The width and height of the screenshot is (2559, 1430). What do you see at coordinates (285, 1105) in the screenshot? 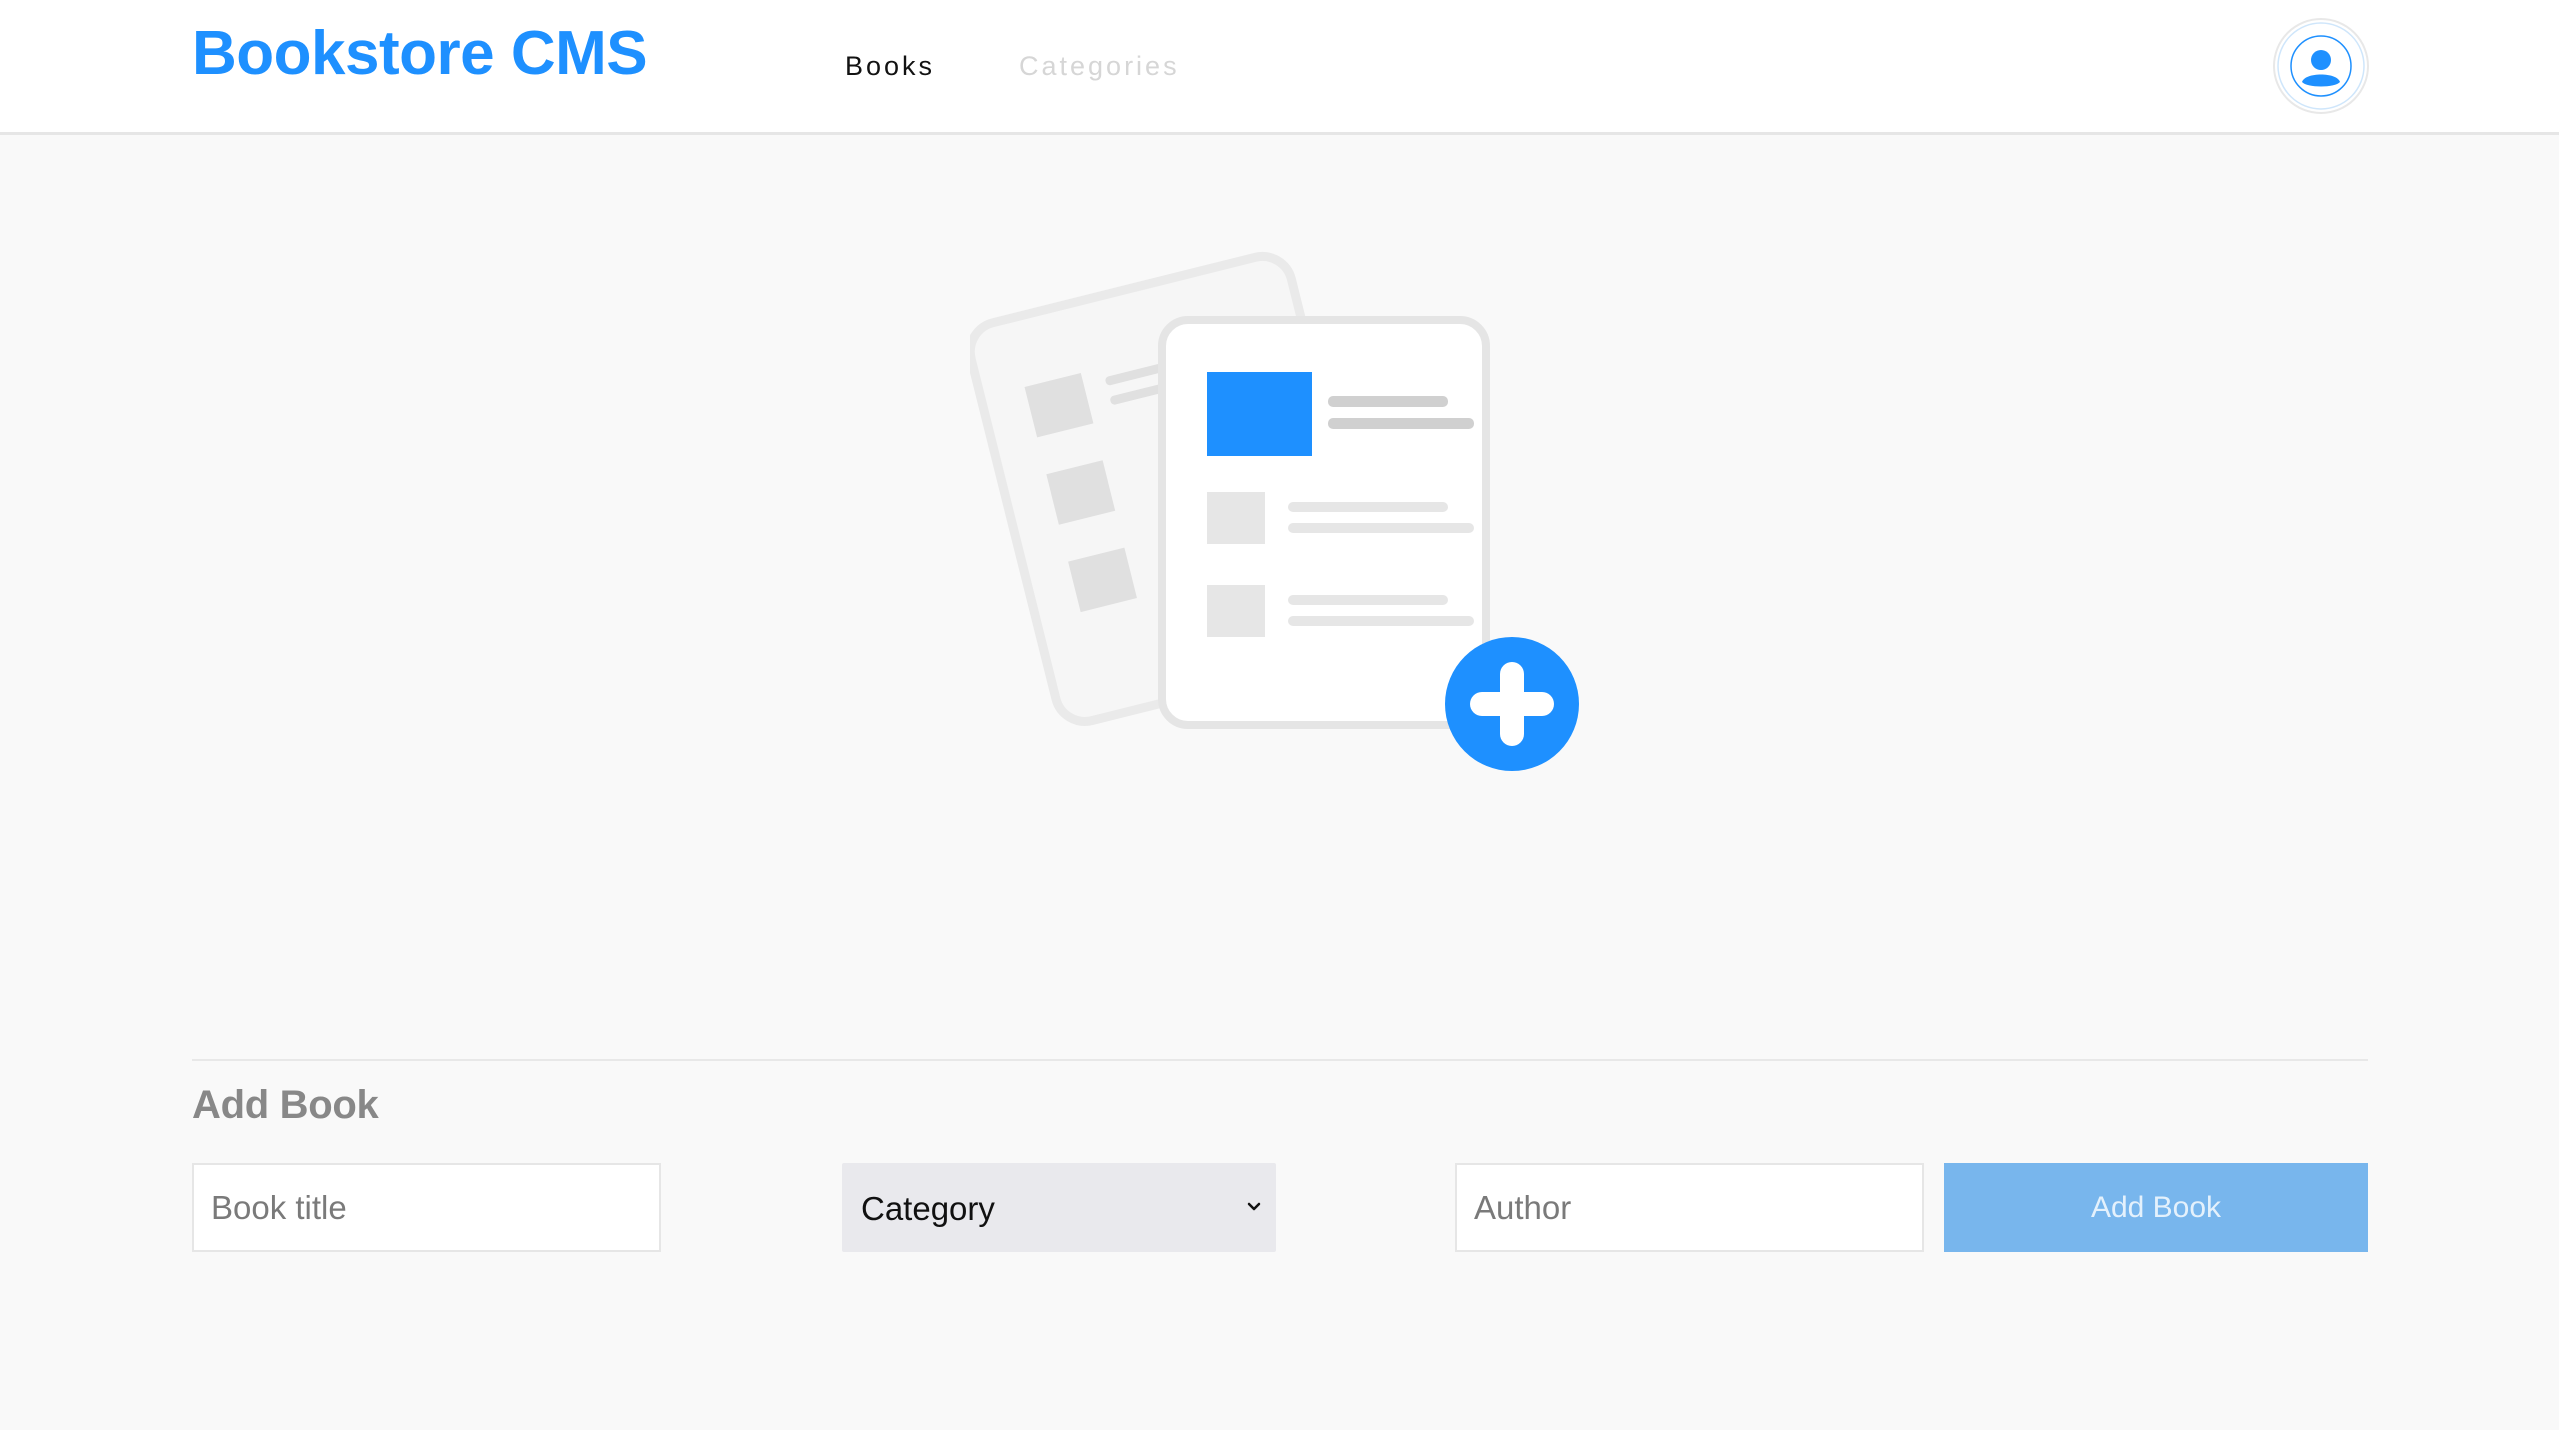
I see `add-book-heading: Add Book` at bounding box center [285, 1105].